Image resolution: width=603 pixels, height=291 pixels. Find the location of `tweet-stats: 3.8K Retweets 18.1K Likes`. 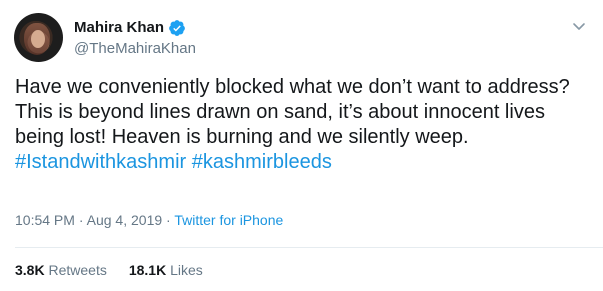

tweet-stats: 3.8K Retweets 18.1K Likes is located at coordinates (109, 270).